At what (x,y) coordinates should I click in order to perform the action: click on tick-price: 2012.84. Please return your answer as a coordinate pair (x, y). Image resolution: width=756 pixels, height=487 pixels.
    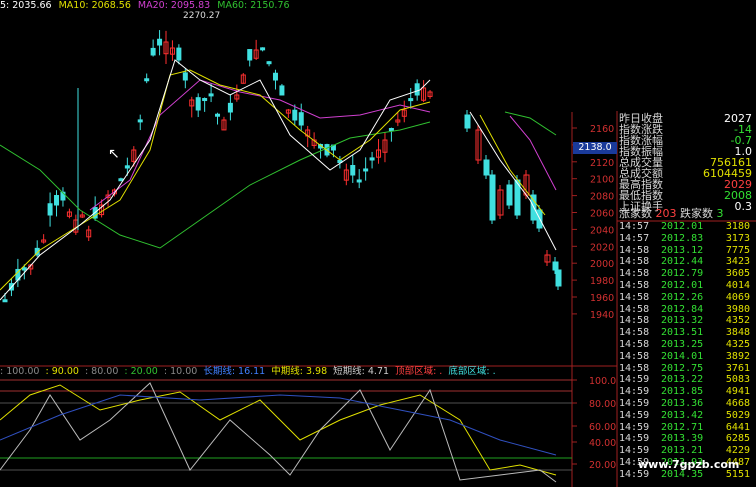
    Looking at the image, I should click on (682, 309).